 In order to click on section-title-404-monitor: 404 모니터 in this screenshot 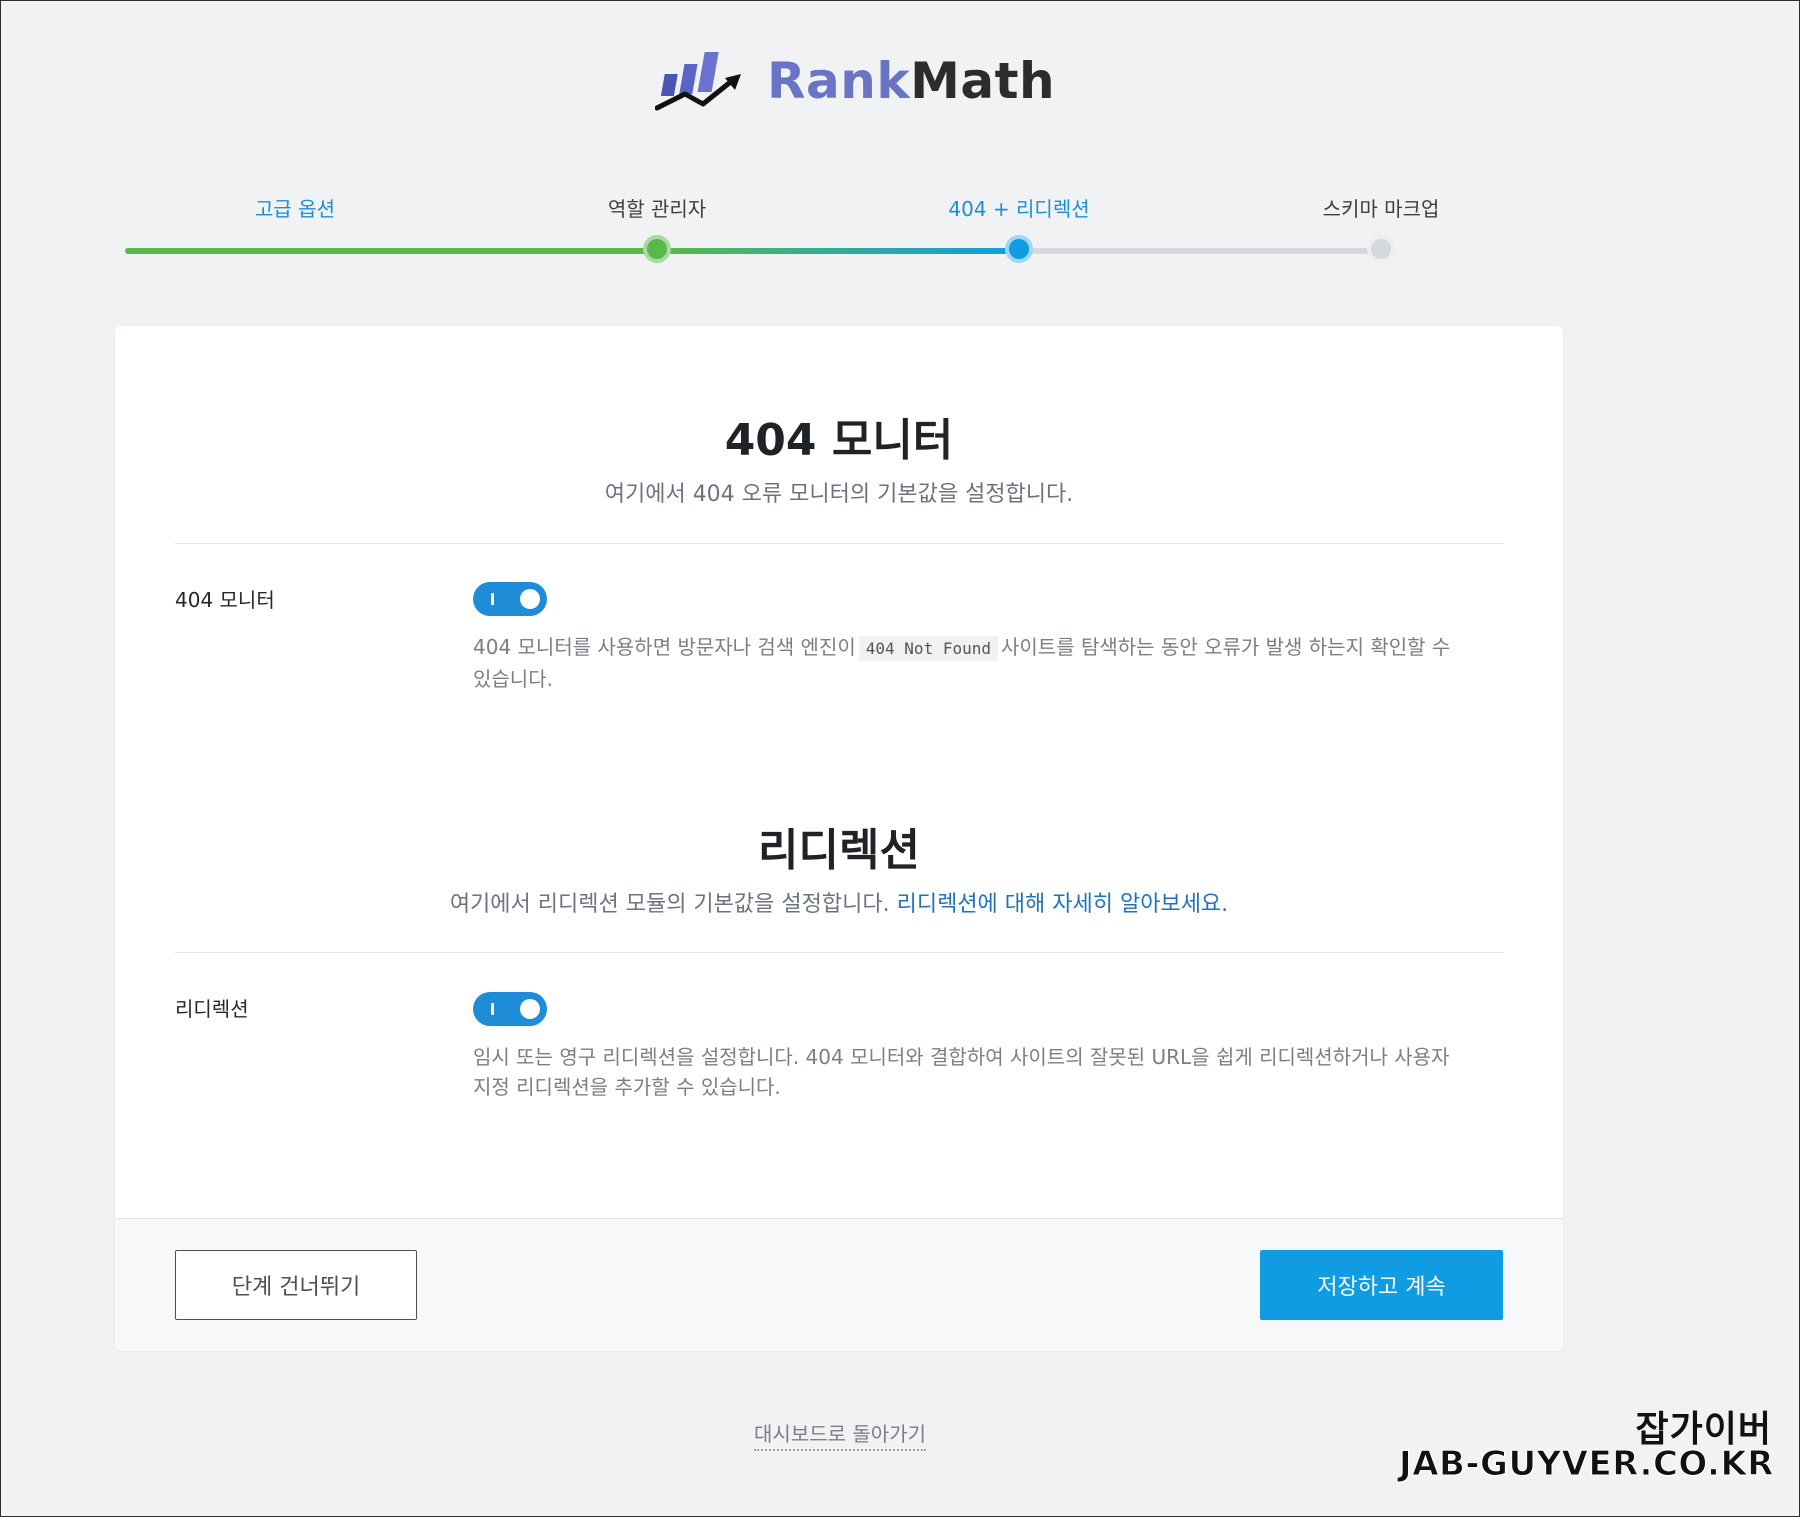, I will do `click(839, 440)`.